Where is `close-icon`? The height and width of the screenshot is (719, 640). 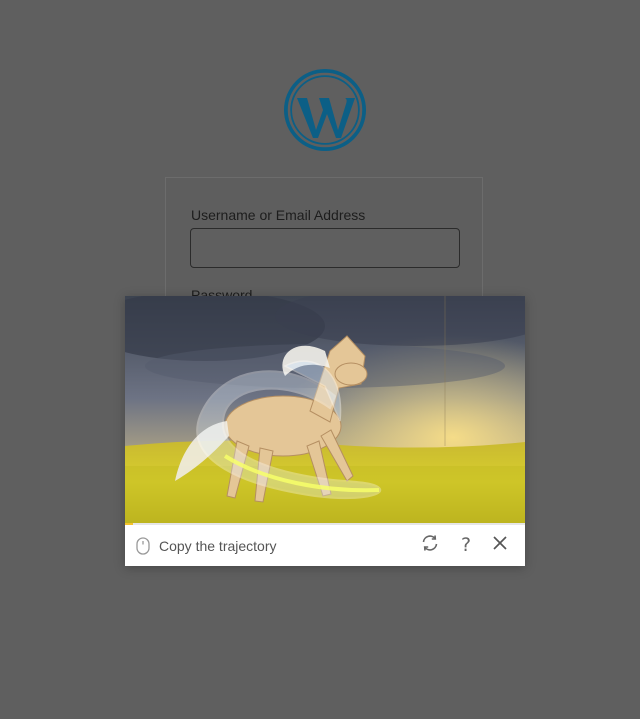
close-icon is located at coordinates (500, 545).